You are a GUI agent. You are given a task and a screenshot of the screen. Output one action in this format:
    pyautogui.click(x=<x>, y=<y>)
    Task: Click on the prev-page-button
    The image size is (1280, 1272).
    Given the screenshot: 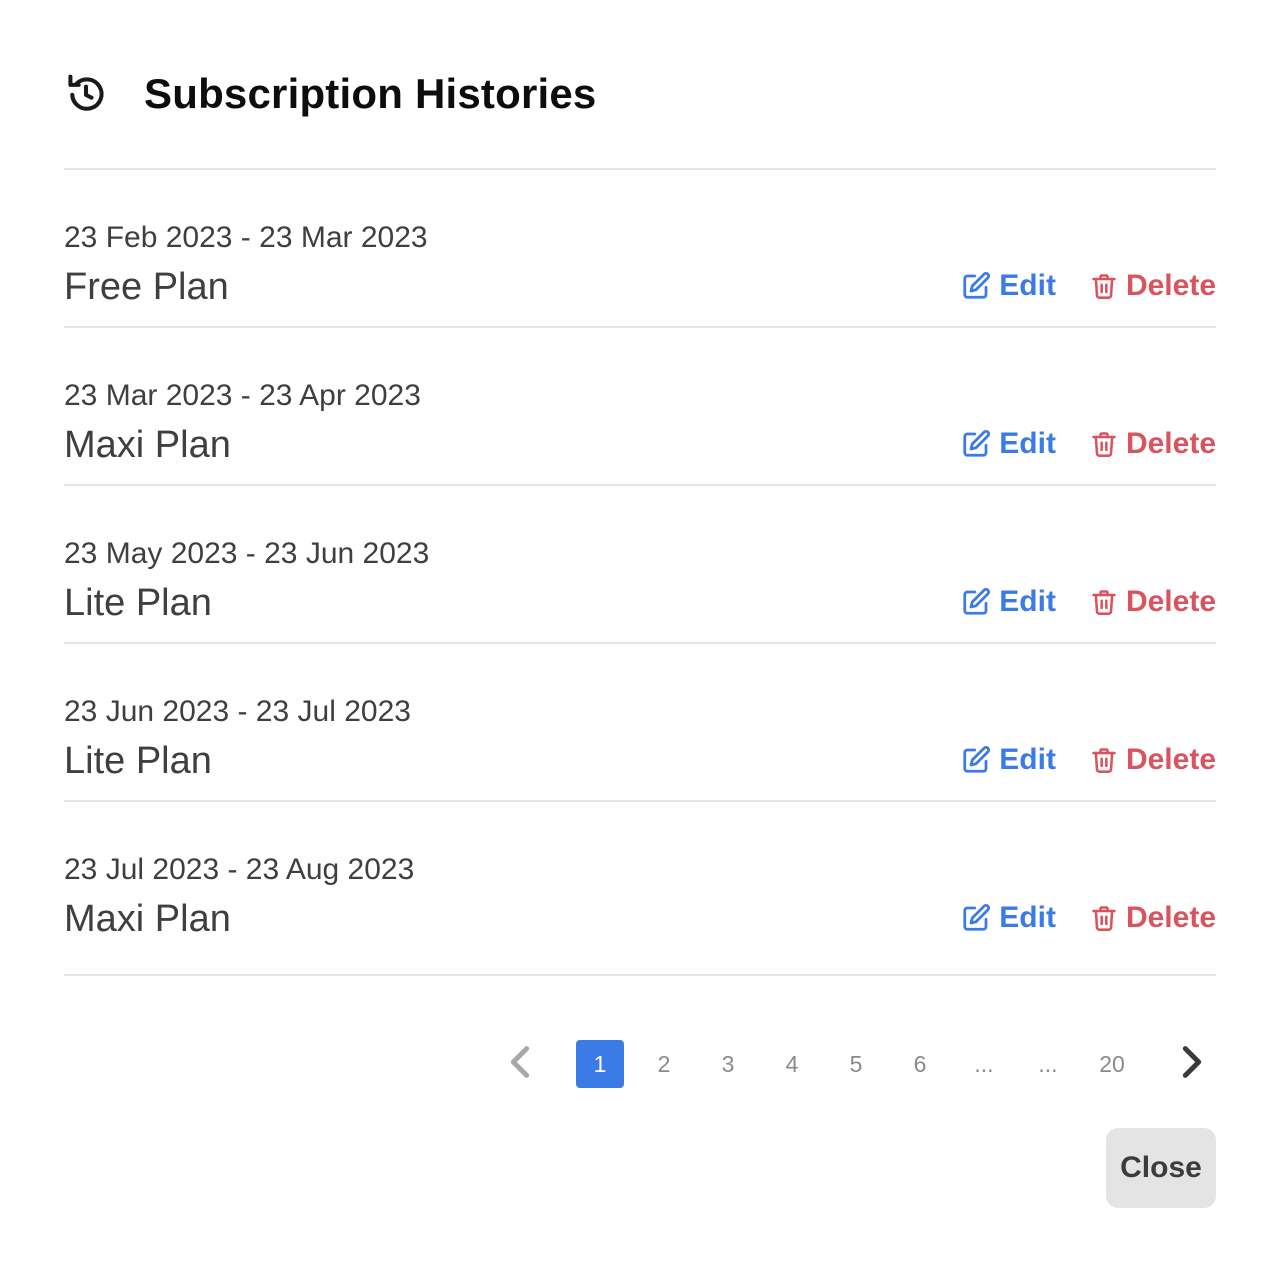 What is the action you would take?
    pyautogui.click(x=520, y=1064)
    